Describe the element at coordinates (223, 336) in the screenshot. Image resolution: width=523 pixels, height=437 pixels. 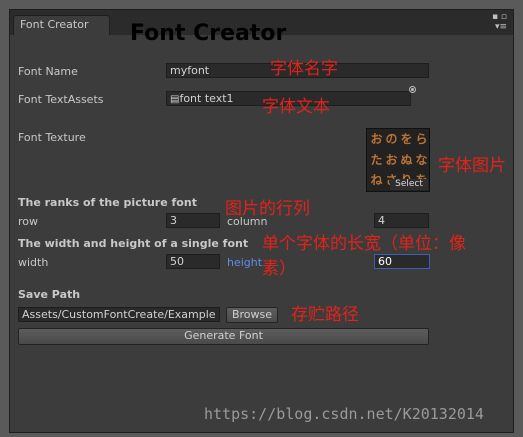
I see `generate-font-button: Generate Font` at that location.